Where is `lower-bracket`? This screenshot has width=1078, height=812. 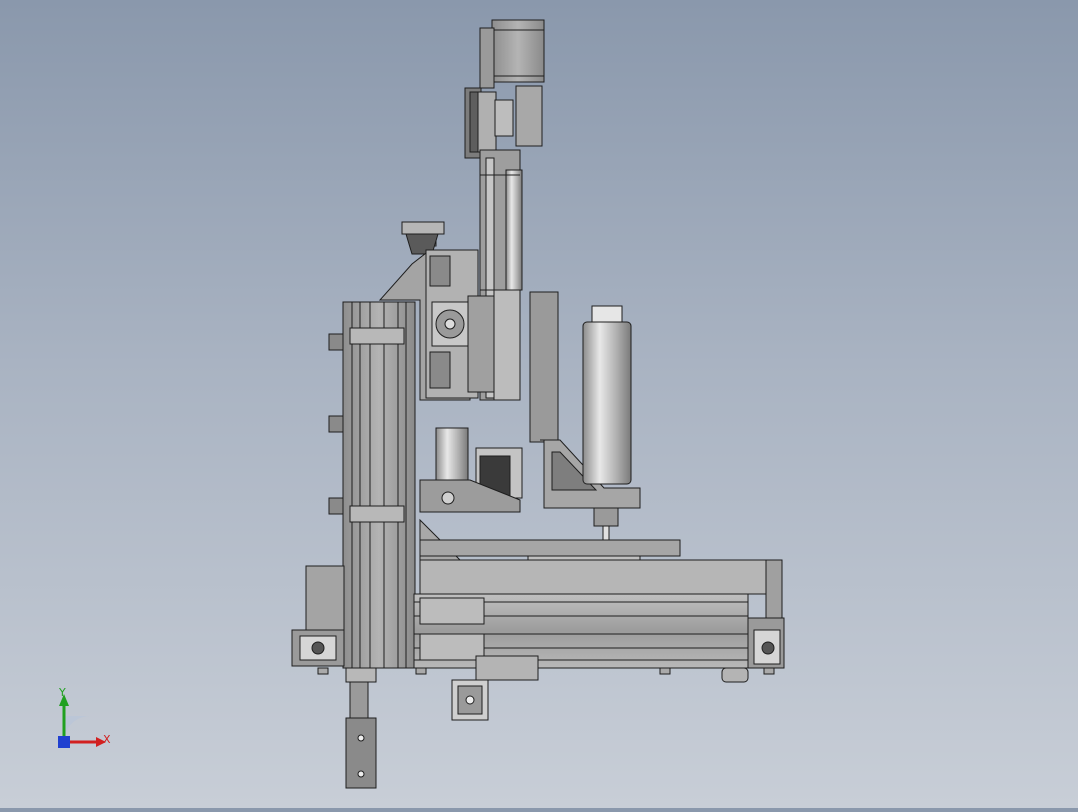
lower-bracket is located at coordinates (361, 728).